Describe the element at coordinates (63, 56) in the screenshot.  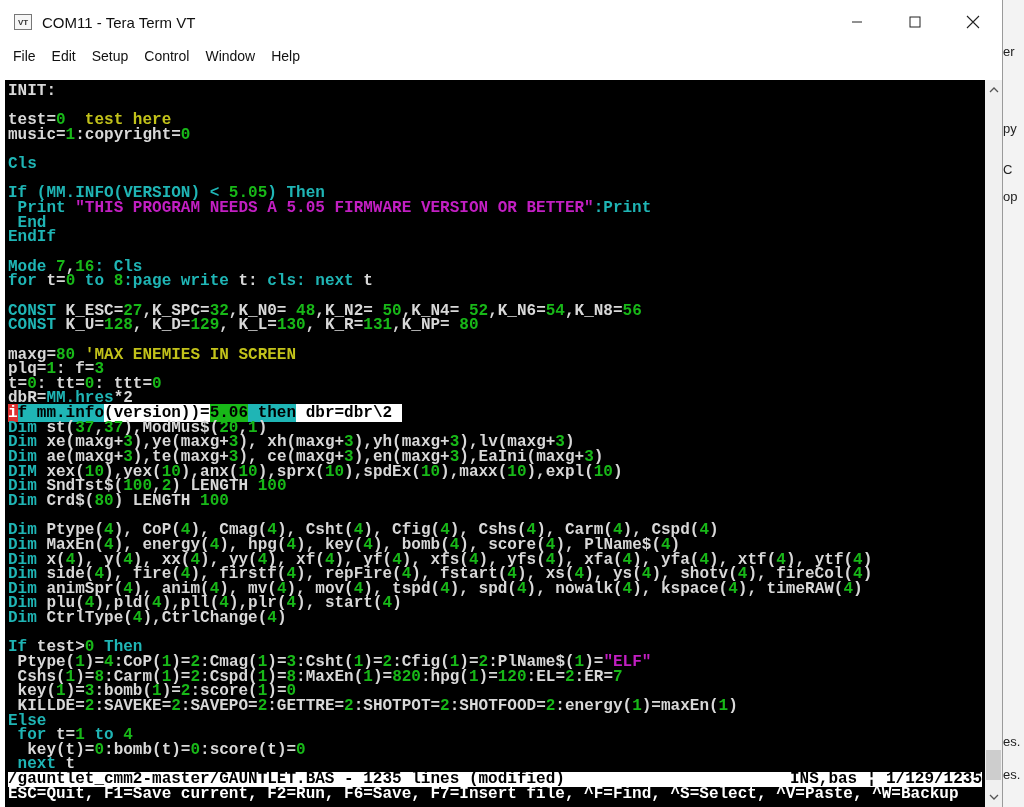
I see `menu-item: Edit` at that location.